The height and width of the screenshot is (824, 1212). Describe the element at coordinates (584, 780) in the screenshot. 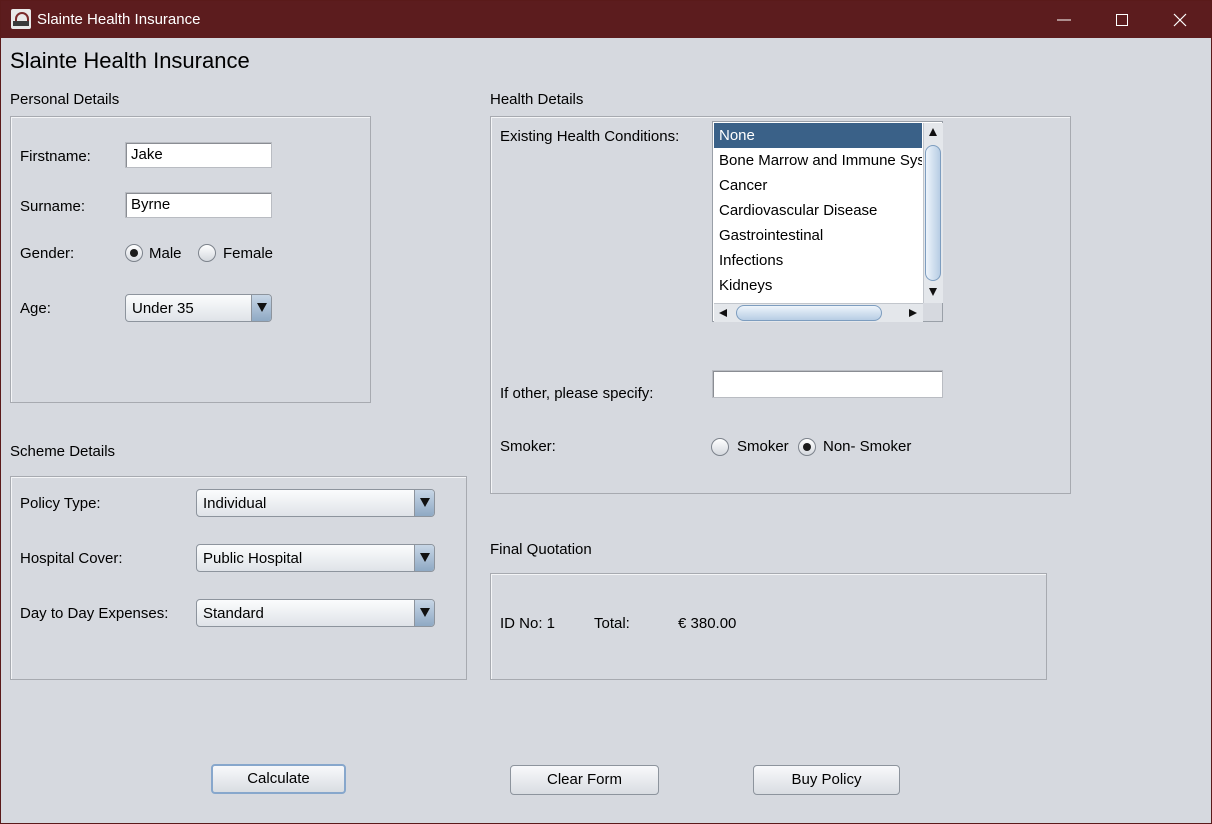

I see `clear-form-button: Clear Form` at that location.